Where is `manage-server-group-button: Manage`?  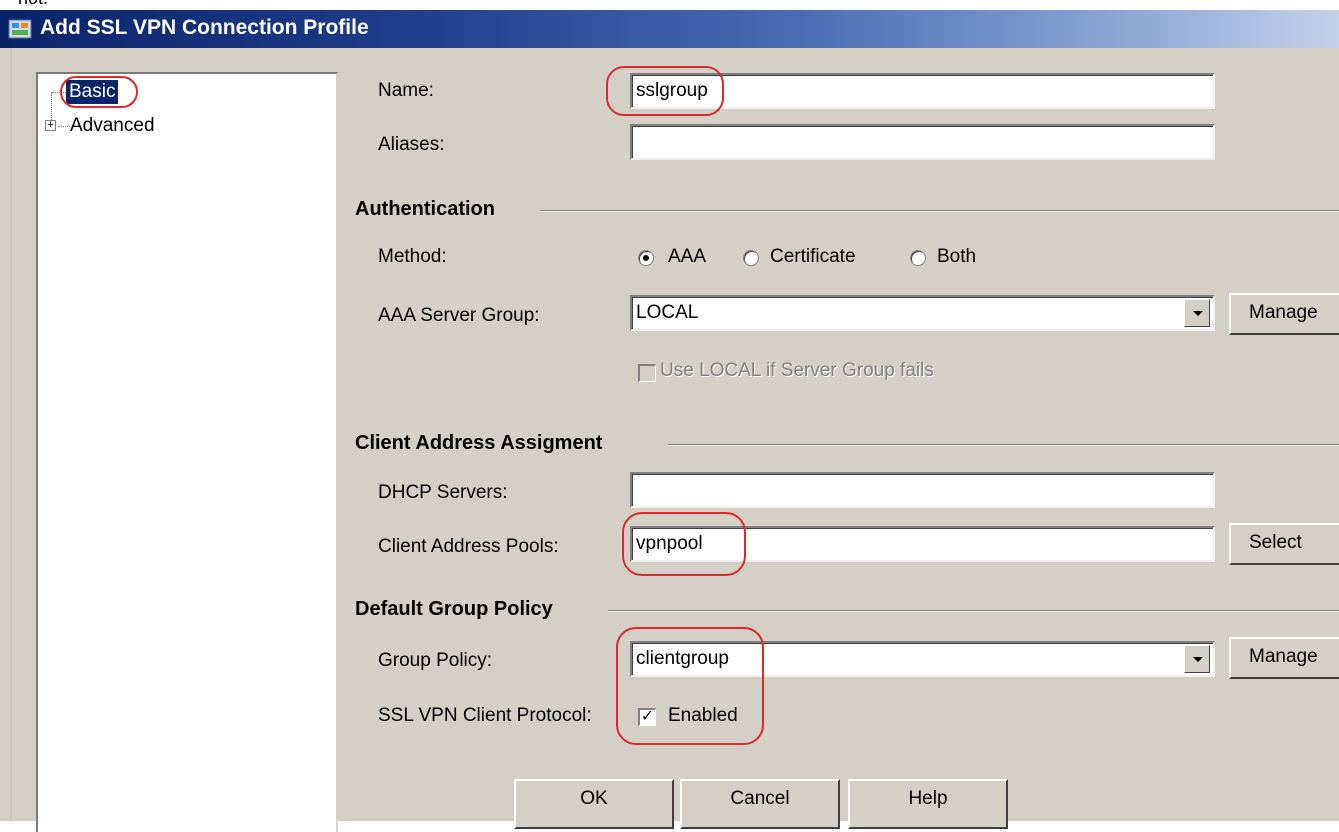 manage-server-group-button: Manage is located at coordinates (1284, 314).